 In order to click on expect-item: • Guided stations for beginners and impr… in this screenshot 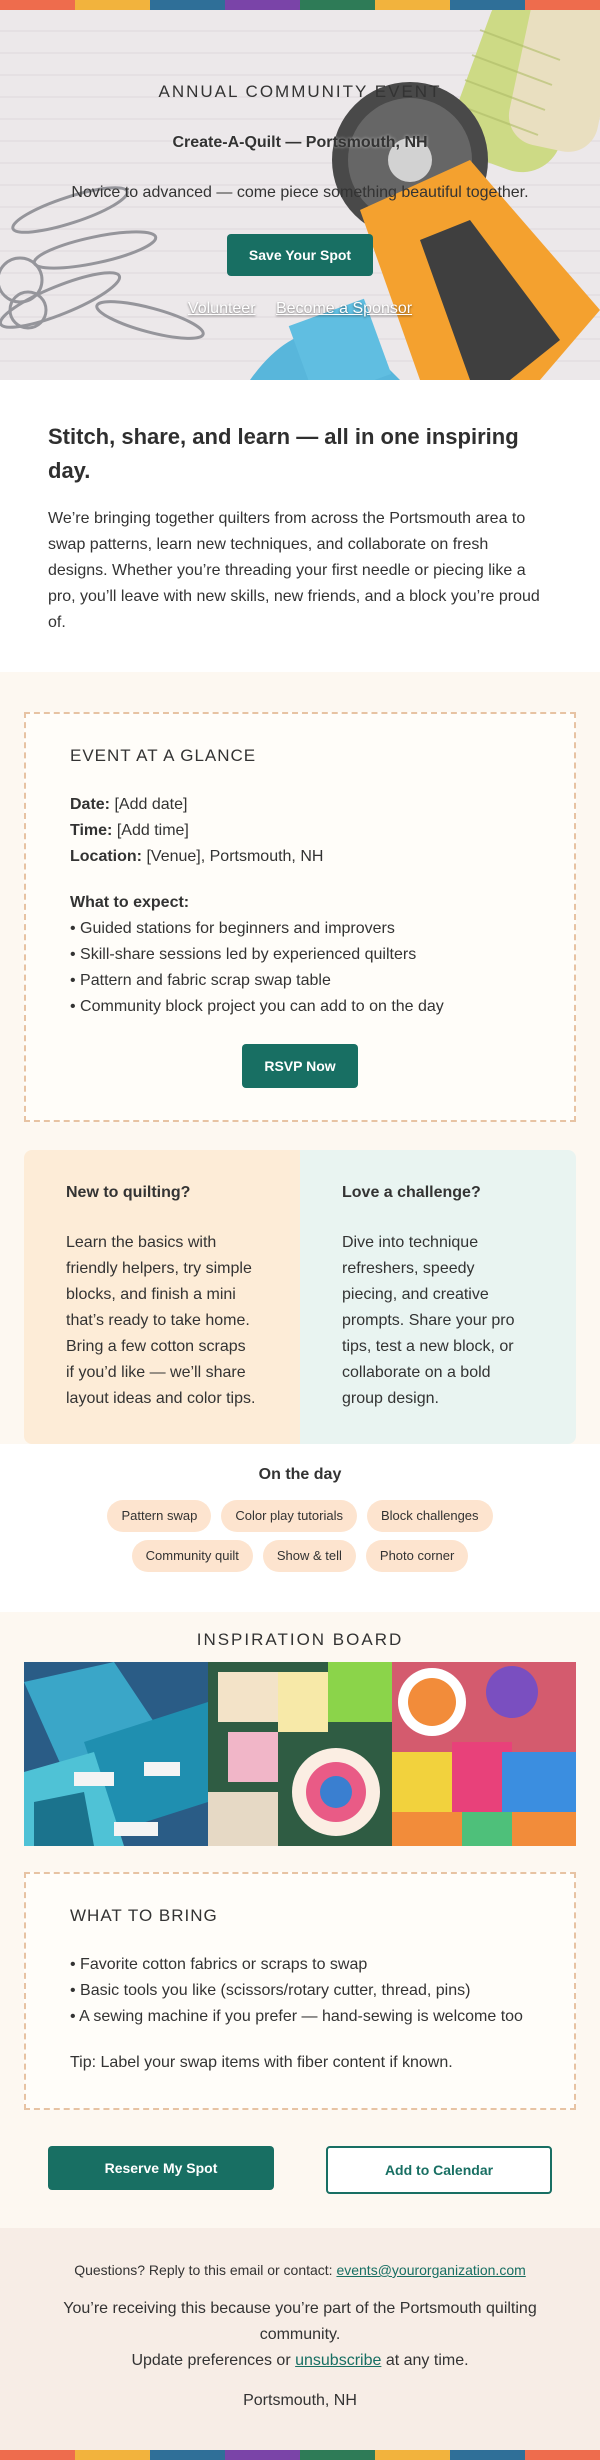, I will do `click(232, 928)`.